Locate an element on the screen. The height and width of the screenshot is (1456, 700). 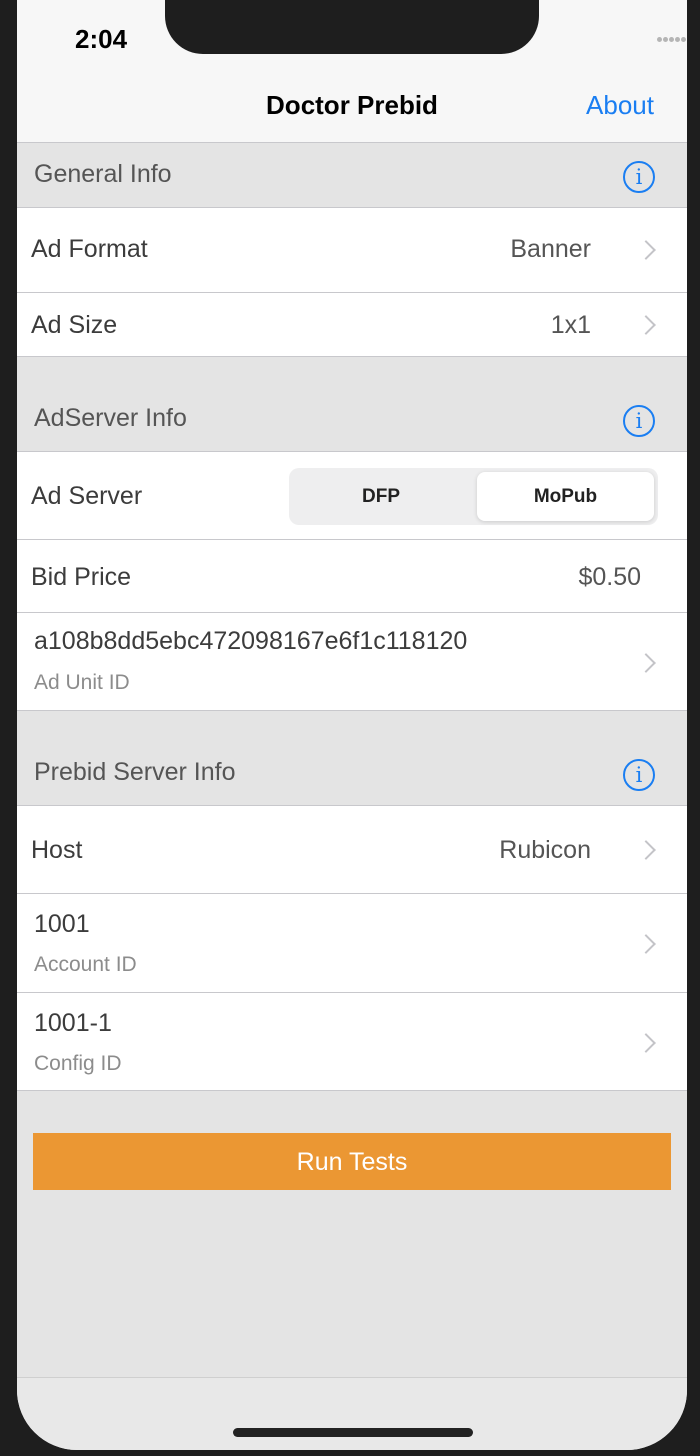
ad-server-row: Ad Server DFP MoPub is located at coordinates (352, 496).